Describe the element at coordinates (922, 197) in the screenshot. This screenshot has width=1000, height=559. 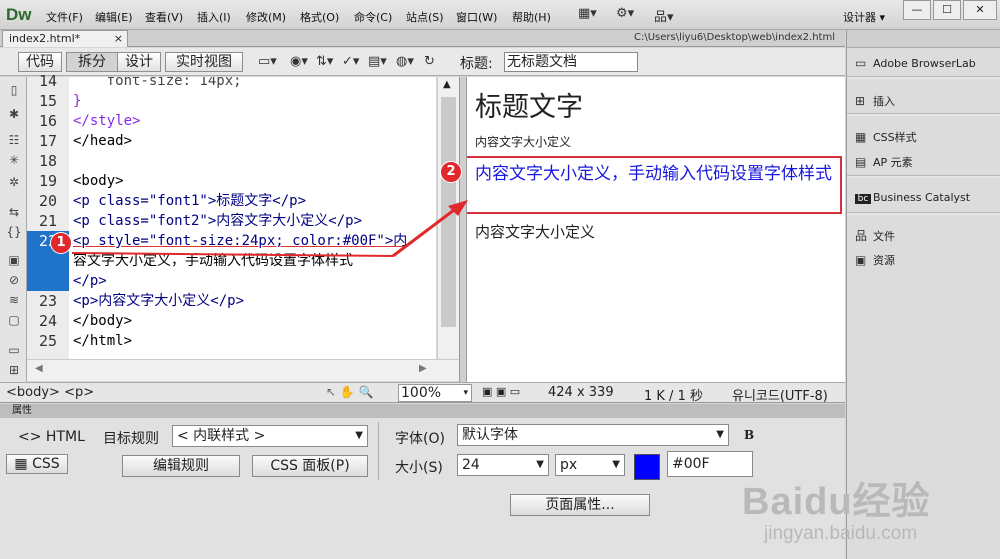
I see `panel-label: Business Catalyst` at that location.